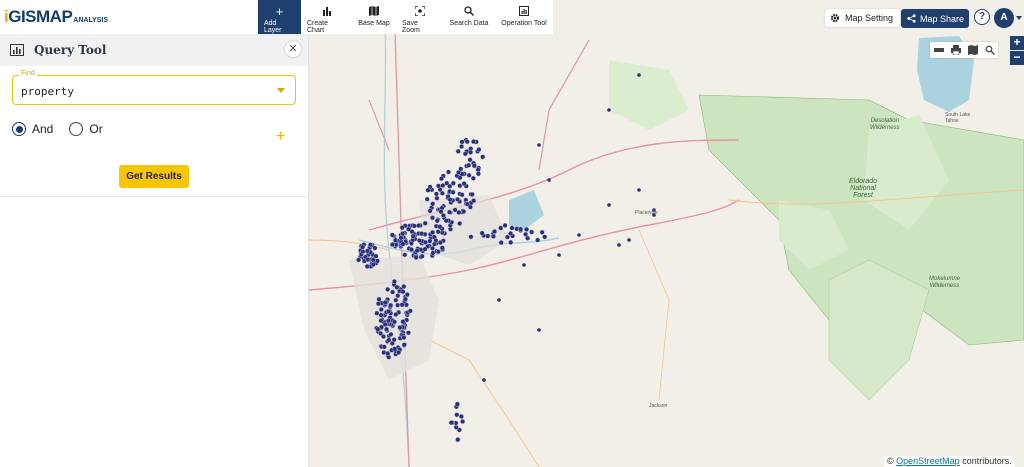  What do you see at coordinates (279, 17) in the screenshot?
I see `add-layer-button: + Add Layer` at bounding box center [279, 17].